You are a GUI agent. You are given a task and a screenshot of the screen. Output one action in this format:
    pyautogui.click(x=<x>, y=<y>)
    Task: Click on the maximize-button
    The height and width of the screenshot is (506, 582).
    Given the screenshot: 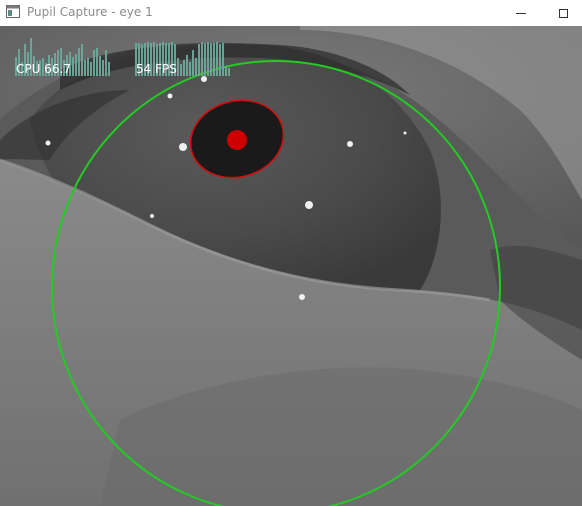 What is the action you would take?
    pyautogui.click(x=563, y=13)
    